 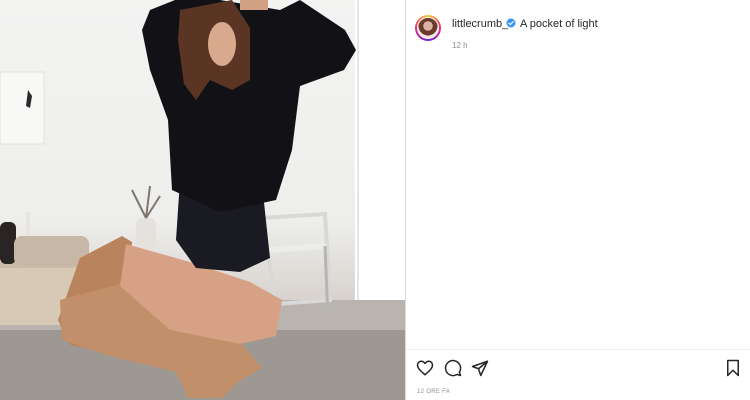 What do you see at coordinates (460, 45) in the screenshot?
I see `post-relative-time: 12 h` at bounding box center [460, 45].